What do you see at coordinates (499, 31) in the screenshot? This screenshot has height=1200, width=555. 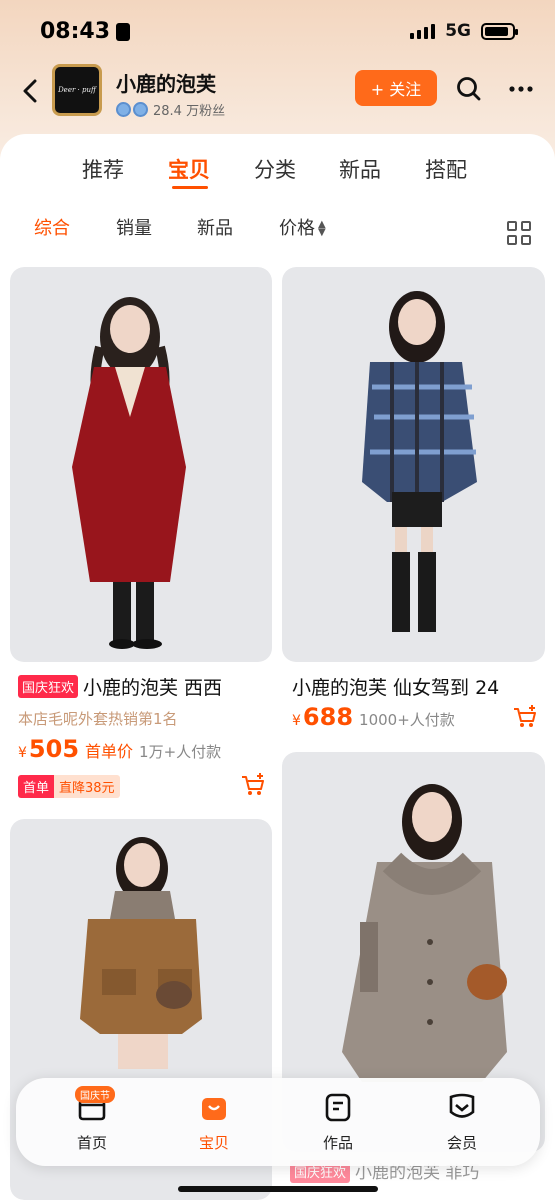 I see `battery-icon` at bounding box center [499, 31].